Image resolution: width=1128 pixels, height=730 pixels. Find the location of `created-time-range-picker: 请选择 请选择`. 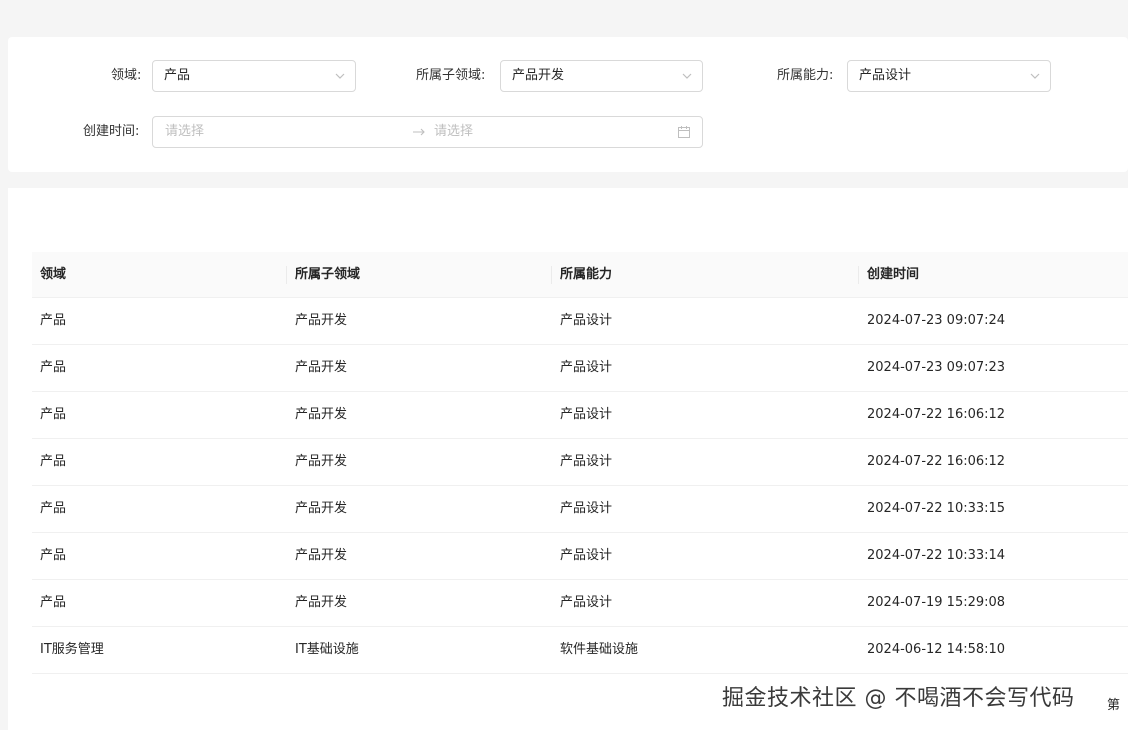

created-time-range-picker: 请选择 请选择 is located at coordinates (427, 132).